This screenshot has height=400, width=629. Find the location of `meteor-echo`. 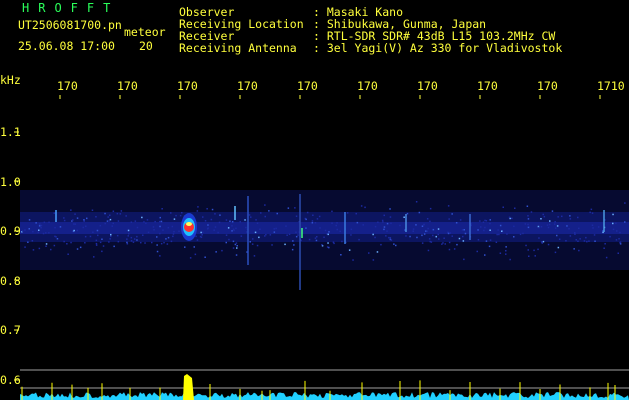

meteor-echo is located at coordinates (189, 227).